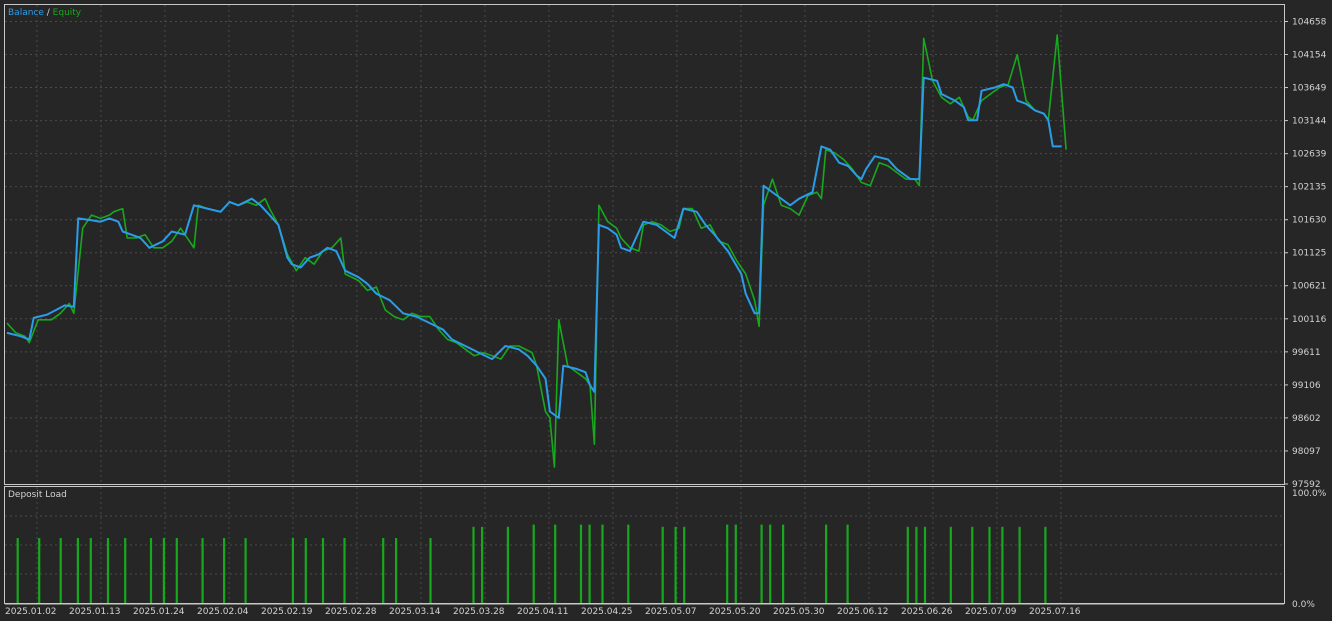 The height and width of the screenshot is (621, 1332). I want to click on y-tick-label: 103144, so click(1309, 122).